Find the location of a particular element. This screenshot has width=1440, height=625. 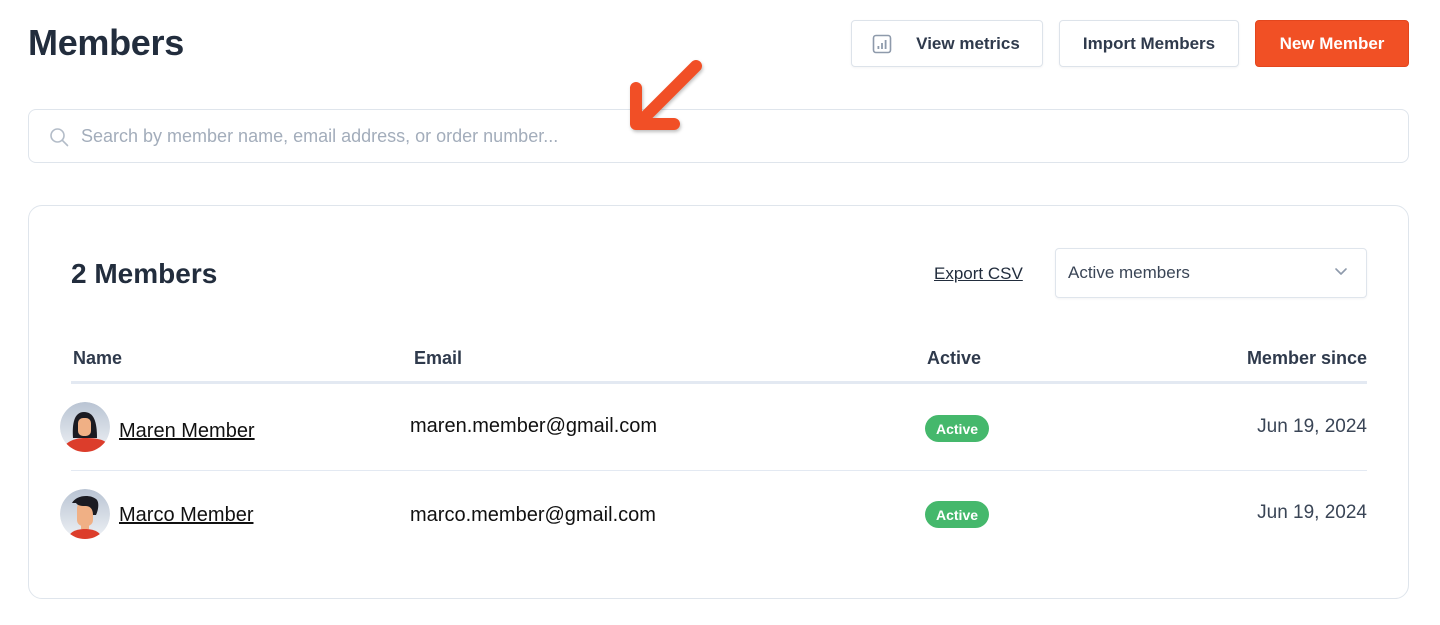

member-email: marco.member@gmail.com is located at coordinates (533, 515).